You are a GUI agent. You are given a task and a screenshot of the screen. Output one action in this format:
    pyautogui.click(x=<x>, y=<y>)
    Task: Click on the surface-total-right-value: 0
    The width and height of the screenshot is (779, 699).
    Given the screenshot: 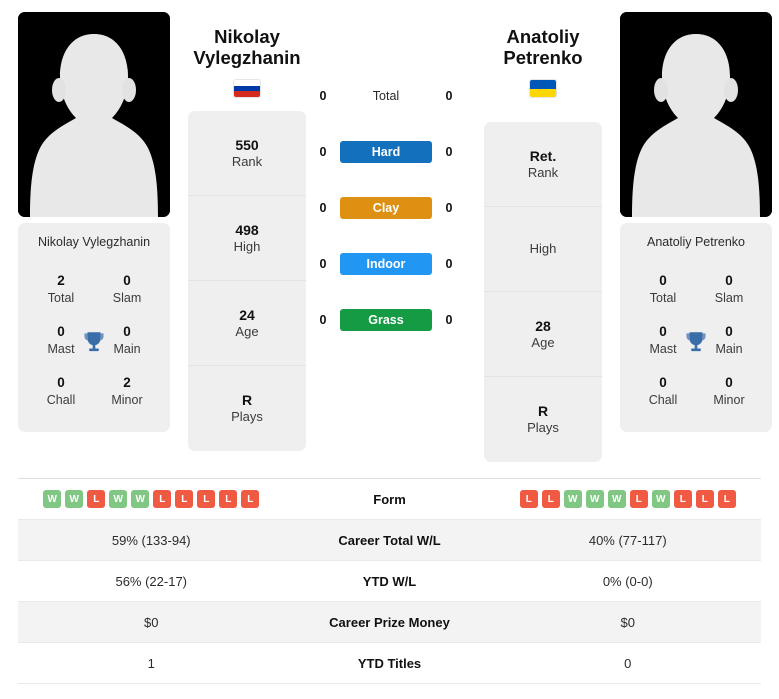 What is the action you would take?
    pyautogui.click(x=449, y=96)
    